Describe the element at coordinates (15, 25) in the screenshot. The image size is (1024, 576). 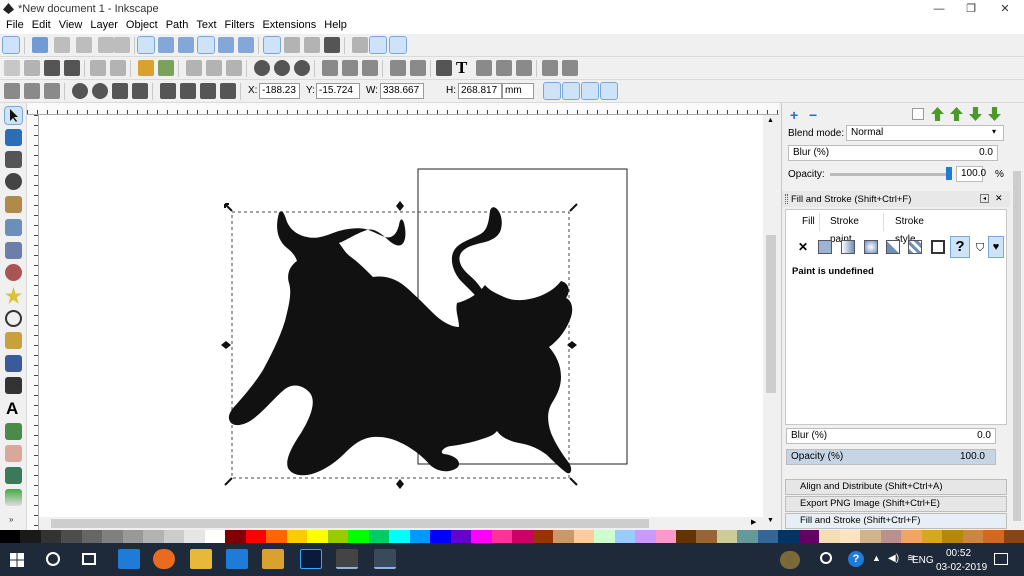
I see `menu-file: File` at that location.